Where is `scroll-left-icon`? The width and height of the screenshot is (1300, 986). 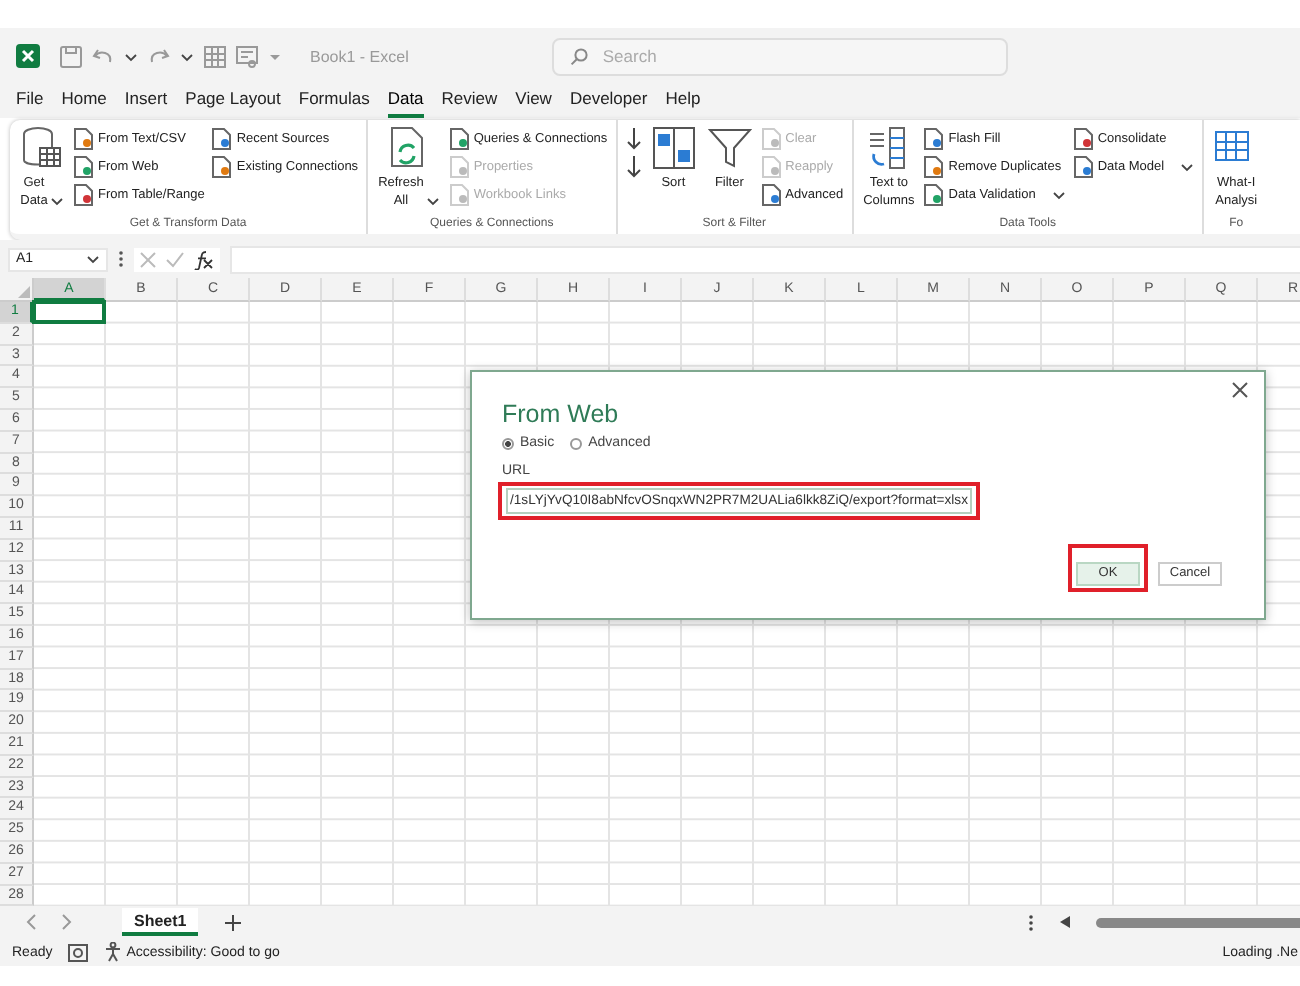
scroll-left-icon is located at coordinates (1065, 922).